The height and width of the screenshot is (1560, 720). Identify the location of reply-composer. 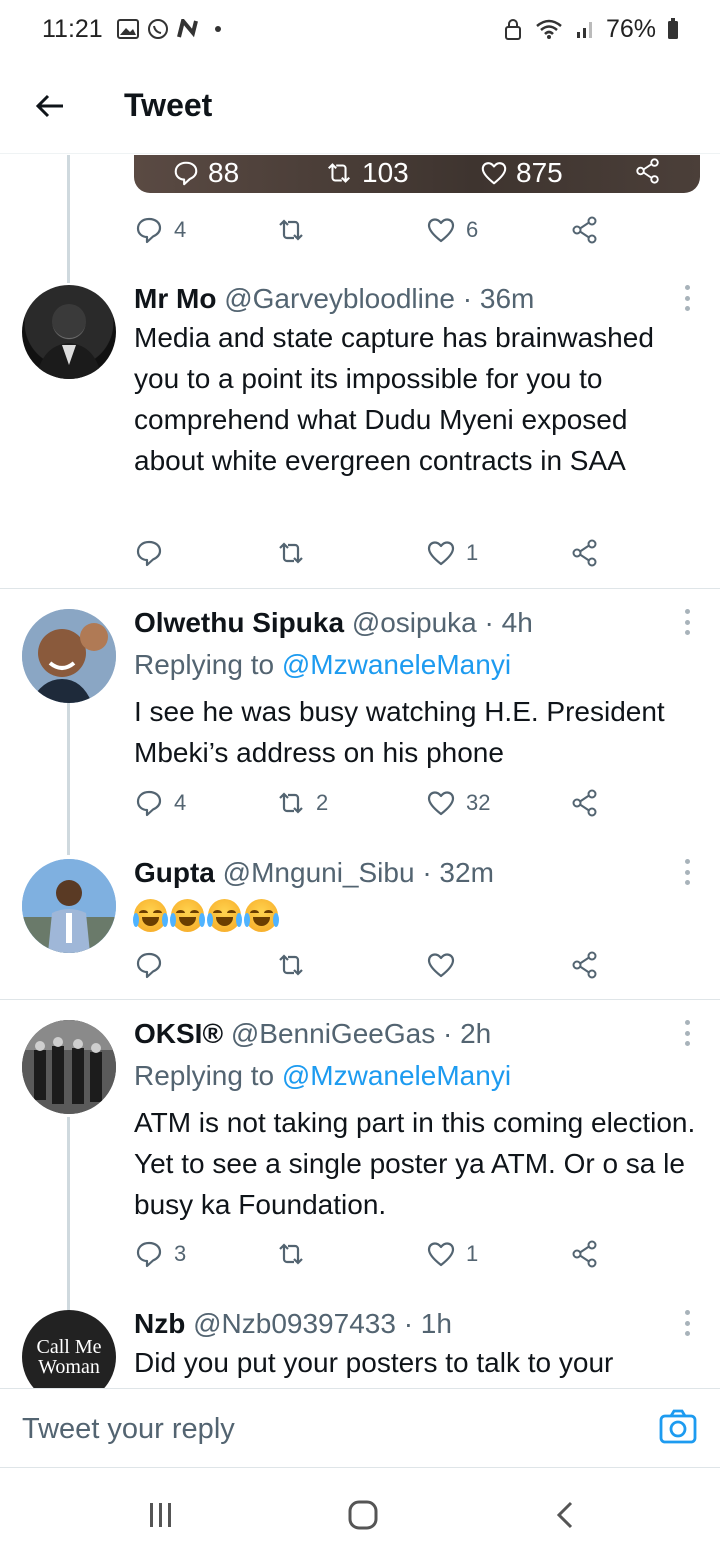
(360, 1428).